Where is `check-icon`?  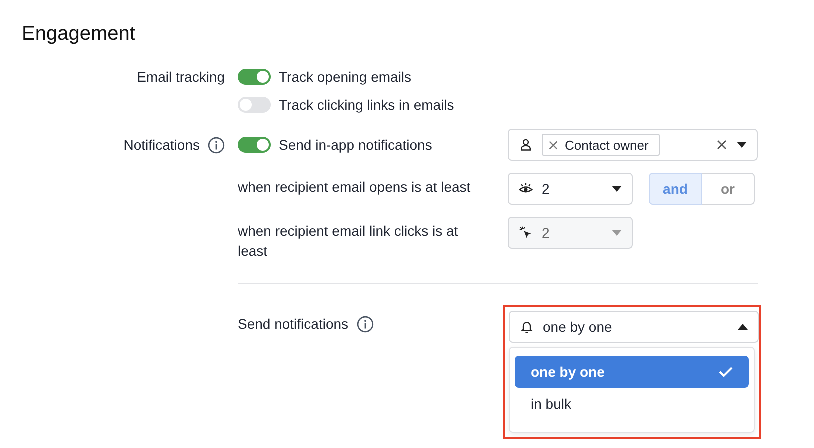 check-icon is located at coordinates (726, 372).